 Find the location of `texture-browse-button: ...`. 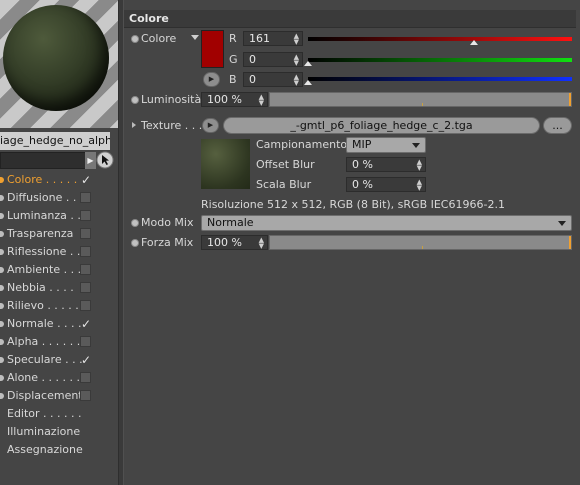

texture-browse-button: ... is located at coordinates (557, 125).